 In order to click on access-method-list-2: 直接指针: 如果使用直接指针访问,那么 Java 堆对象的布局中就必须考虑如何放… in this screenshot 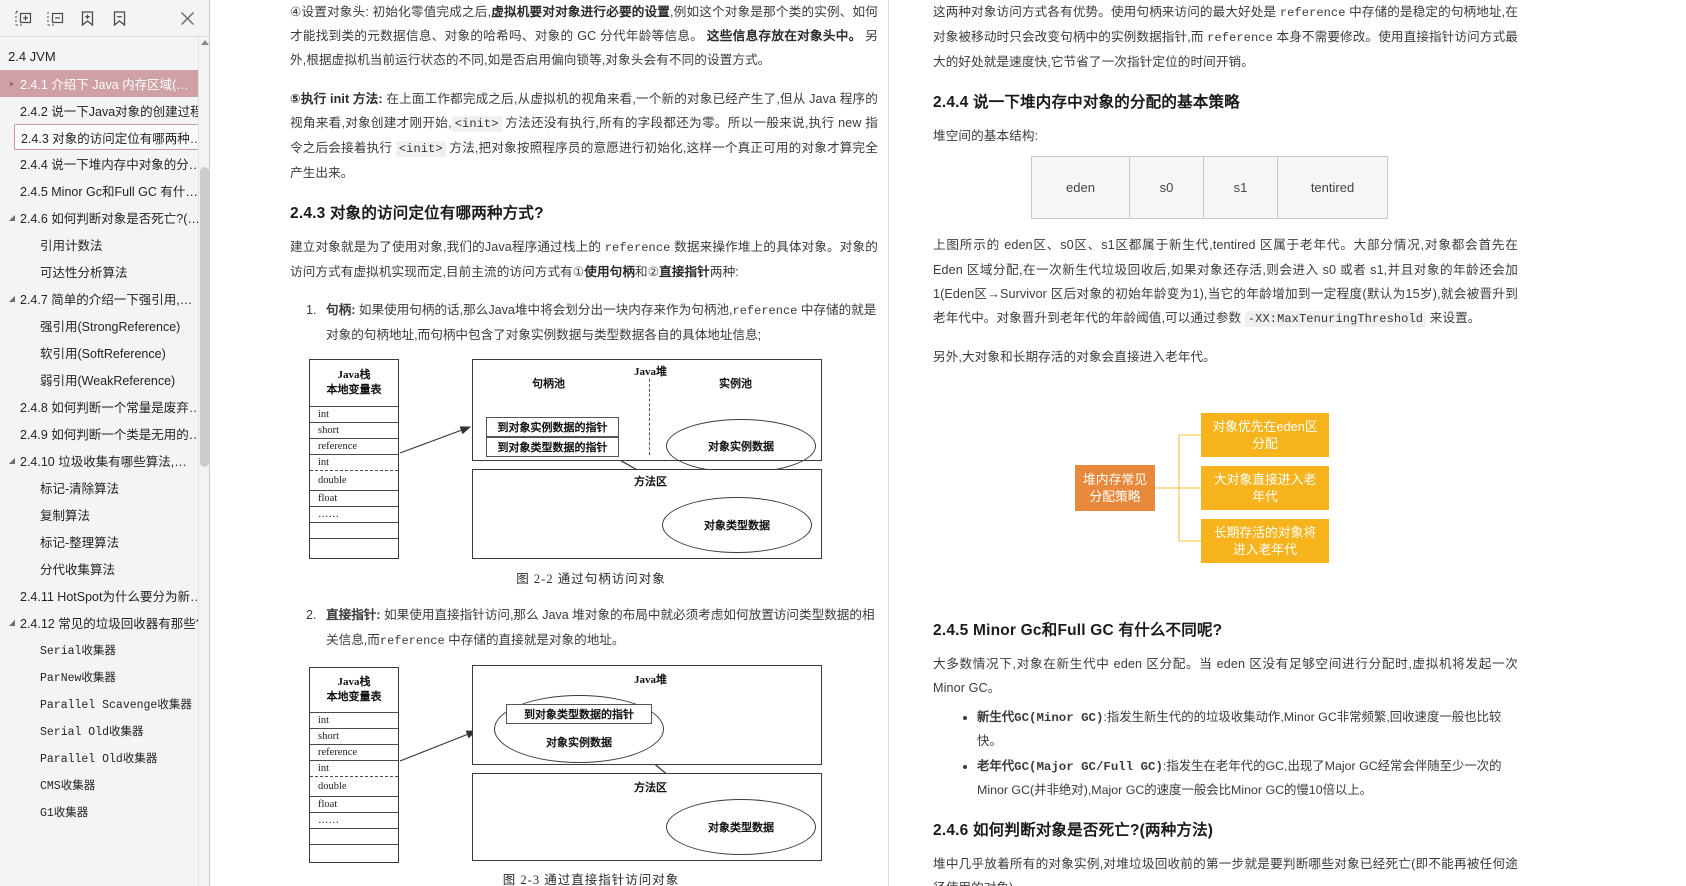, I will do `click(584, 627)`.